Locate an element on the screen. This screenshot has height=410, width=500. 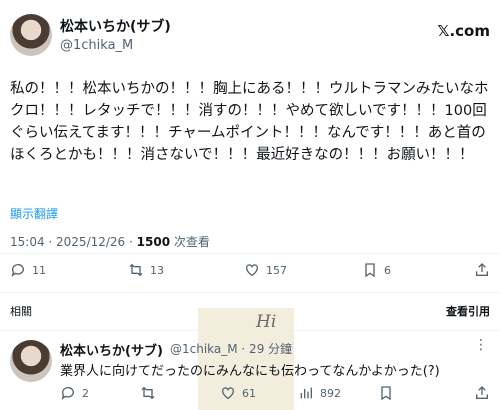
reply-reply-count: 2 is located at coordinates (85, 393).